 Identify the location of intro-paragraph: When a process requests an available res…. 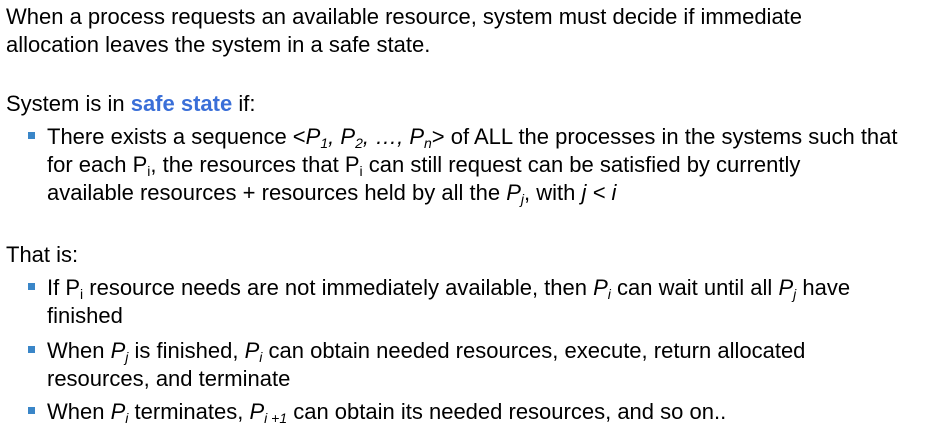
(404, 31).